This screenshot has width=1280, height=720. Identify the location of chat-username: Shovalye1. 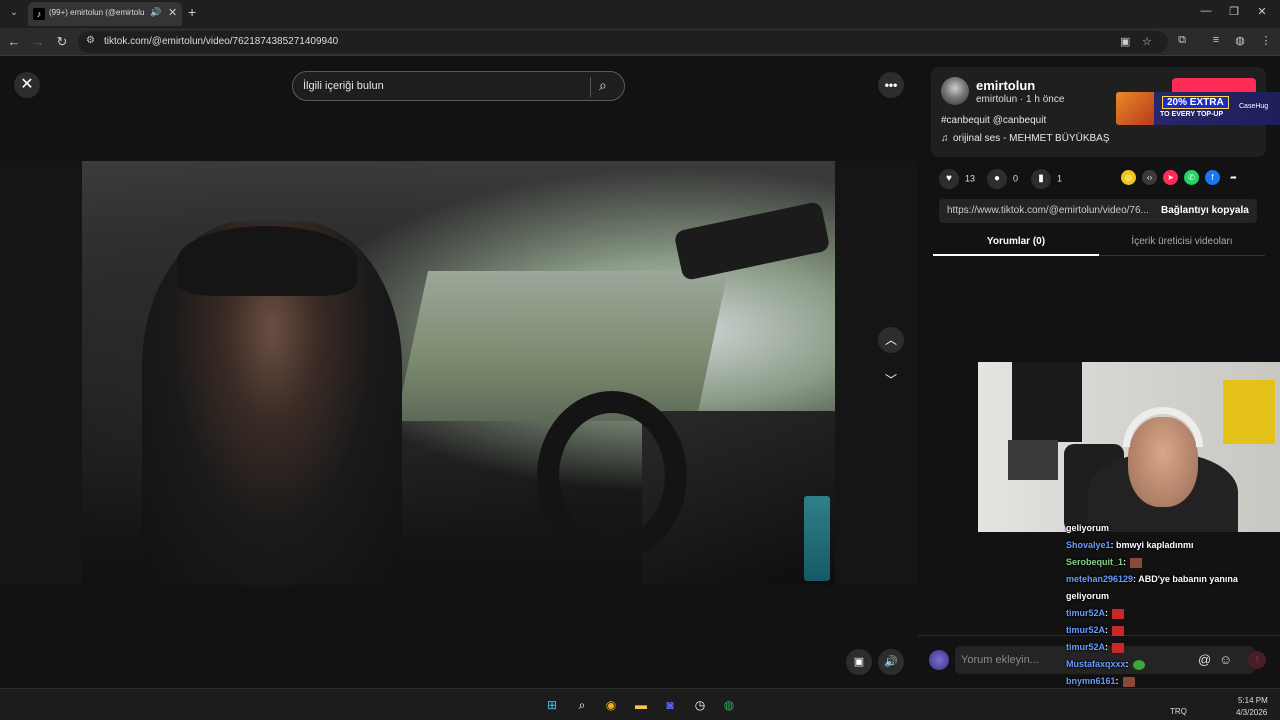
(1088, 545).